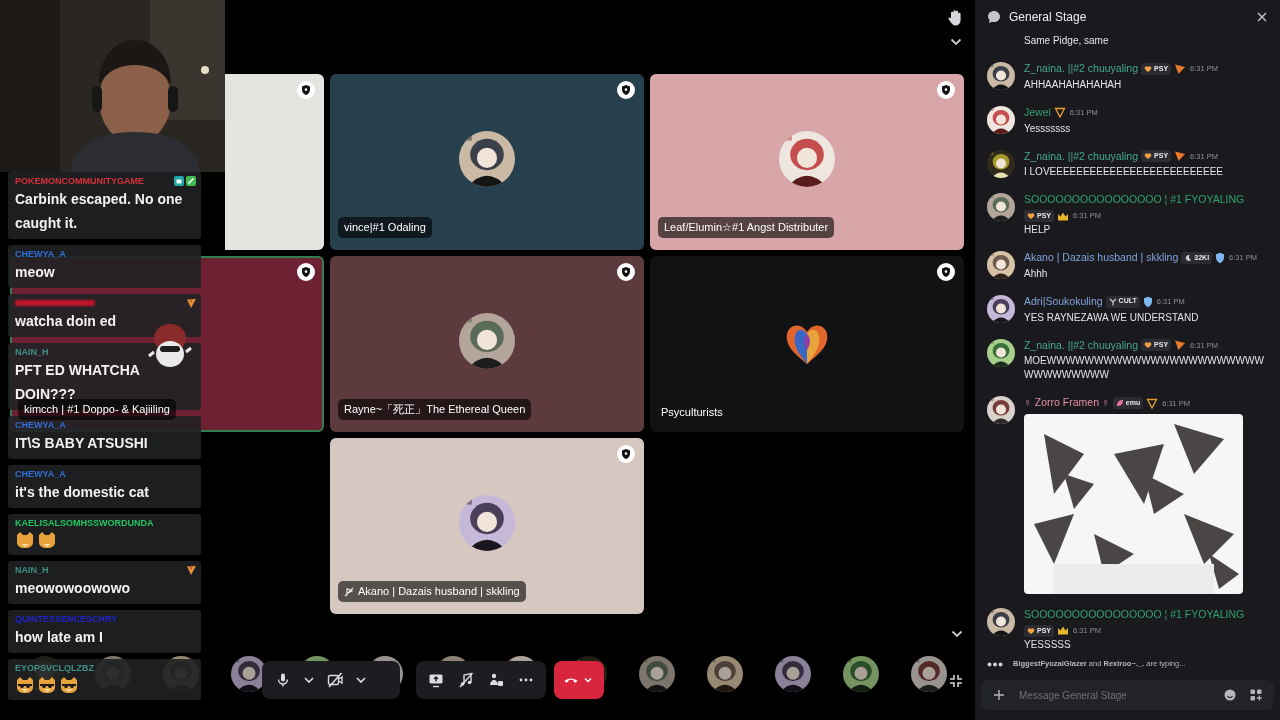 This screenshot has height=720, width=1280. Describe the element at coordinates (83, 492) in the screenshot. I see `chat-text: it's the domestic cat` at that location.